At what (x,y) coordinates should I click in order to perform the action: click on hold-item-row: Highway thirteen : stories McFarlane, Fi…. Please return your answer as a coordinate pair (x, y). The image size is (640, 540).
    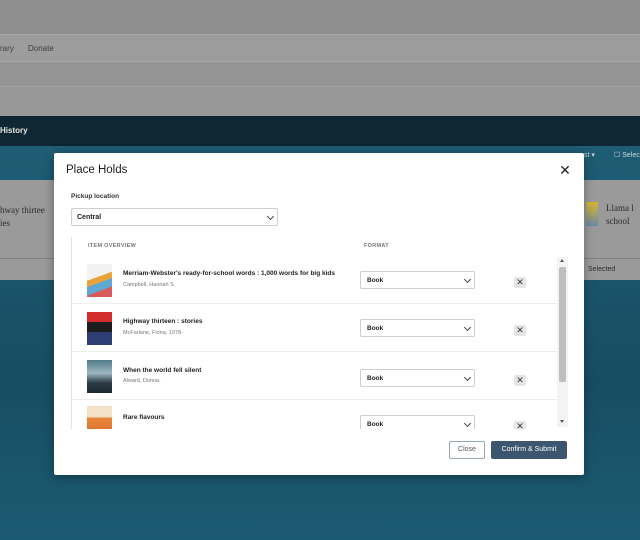
    Looking at the image, I should click on (316, 328).